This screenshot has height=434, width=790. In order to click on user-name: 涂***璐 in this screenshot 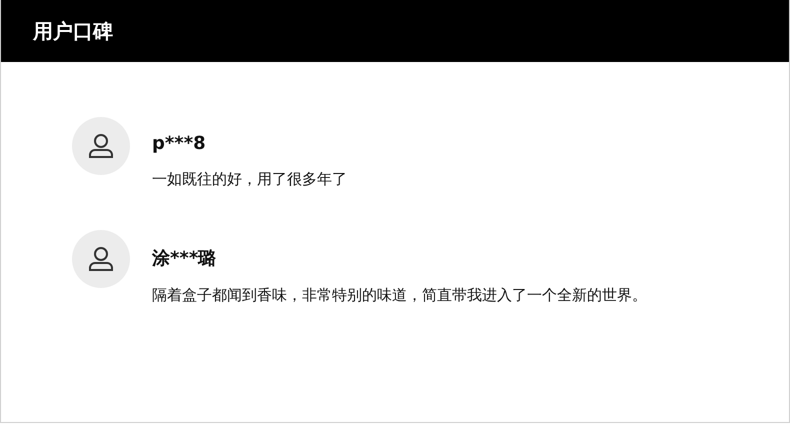, I will do `click(185, 258)`.